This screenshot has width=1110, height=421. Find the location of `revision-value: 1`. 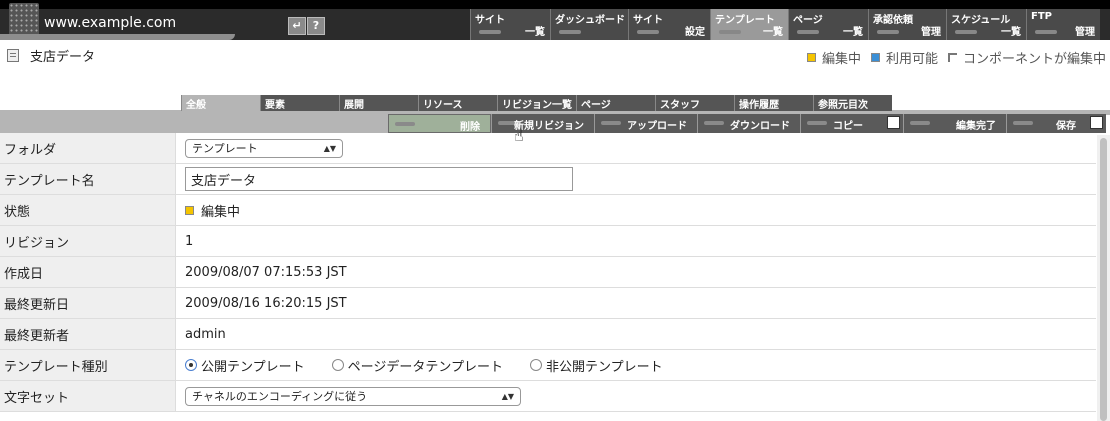

revision-value: 1 is located at coordinates (189, 241).